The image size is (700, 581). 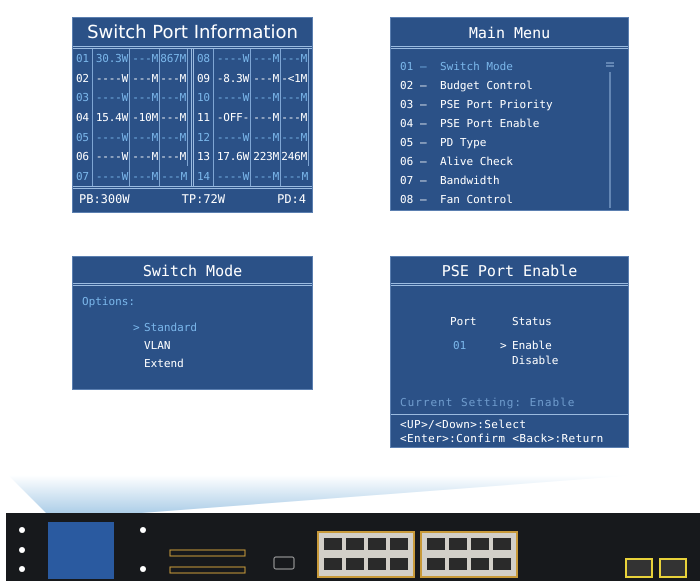 I want to click on table-cell: 246M, so click(x=295, y=156).